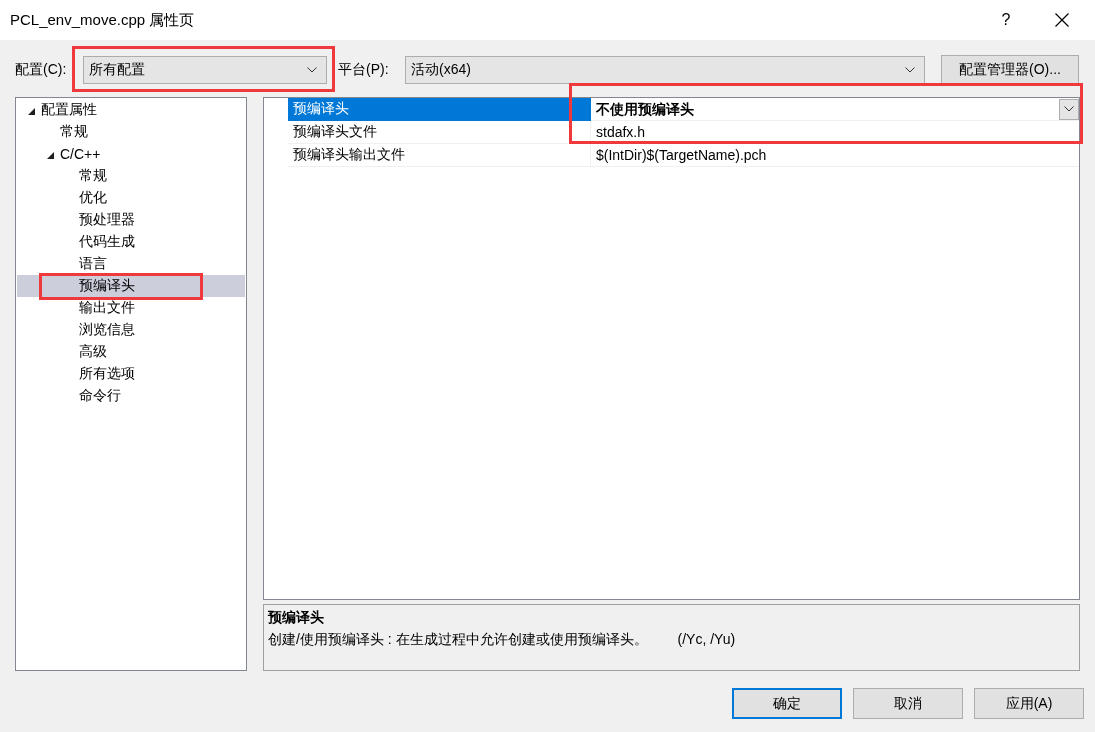  What do you see at coordinates (131, 242) in the screenshot?
I see `tree-item: 代码生成` at bounding box center [131, 242].